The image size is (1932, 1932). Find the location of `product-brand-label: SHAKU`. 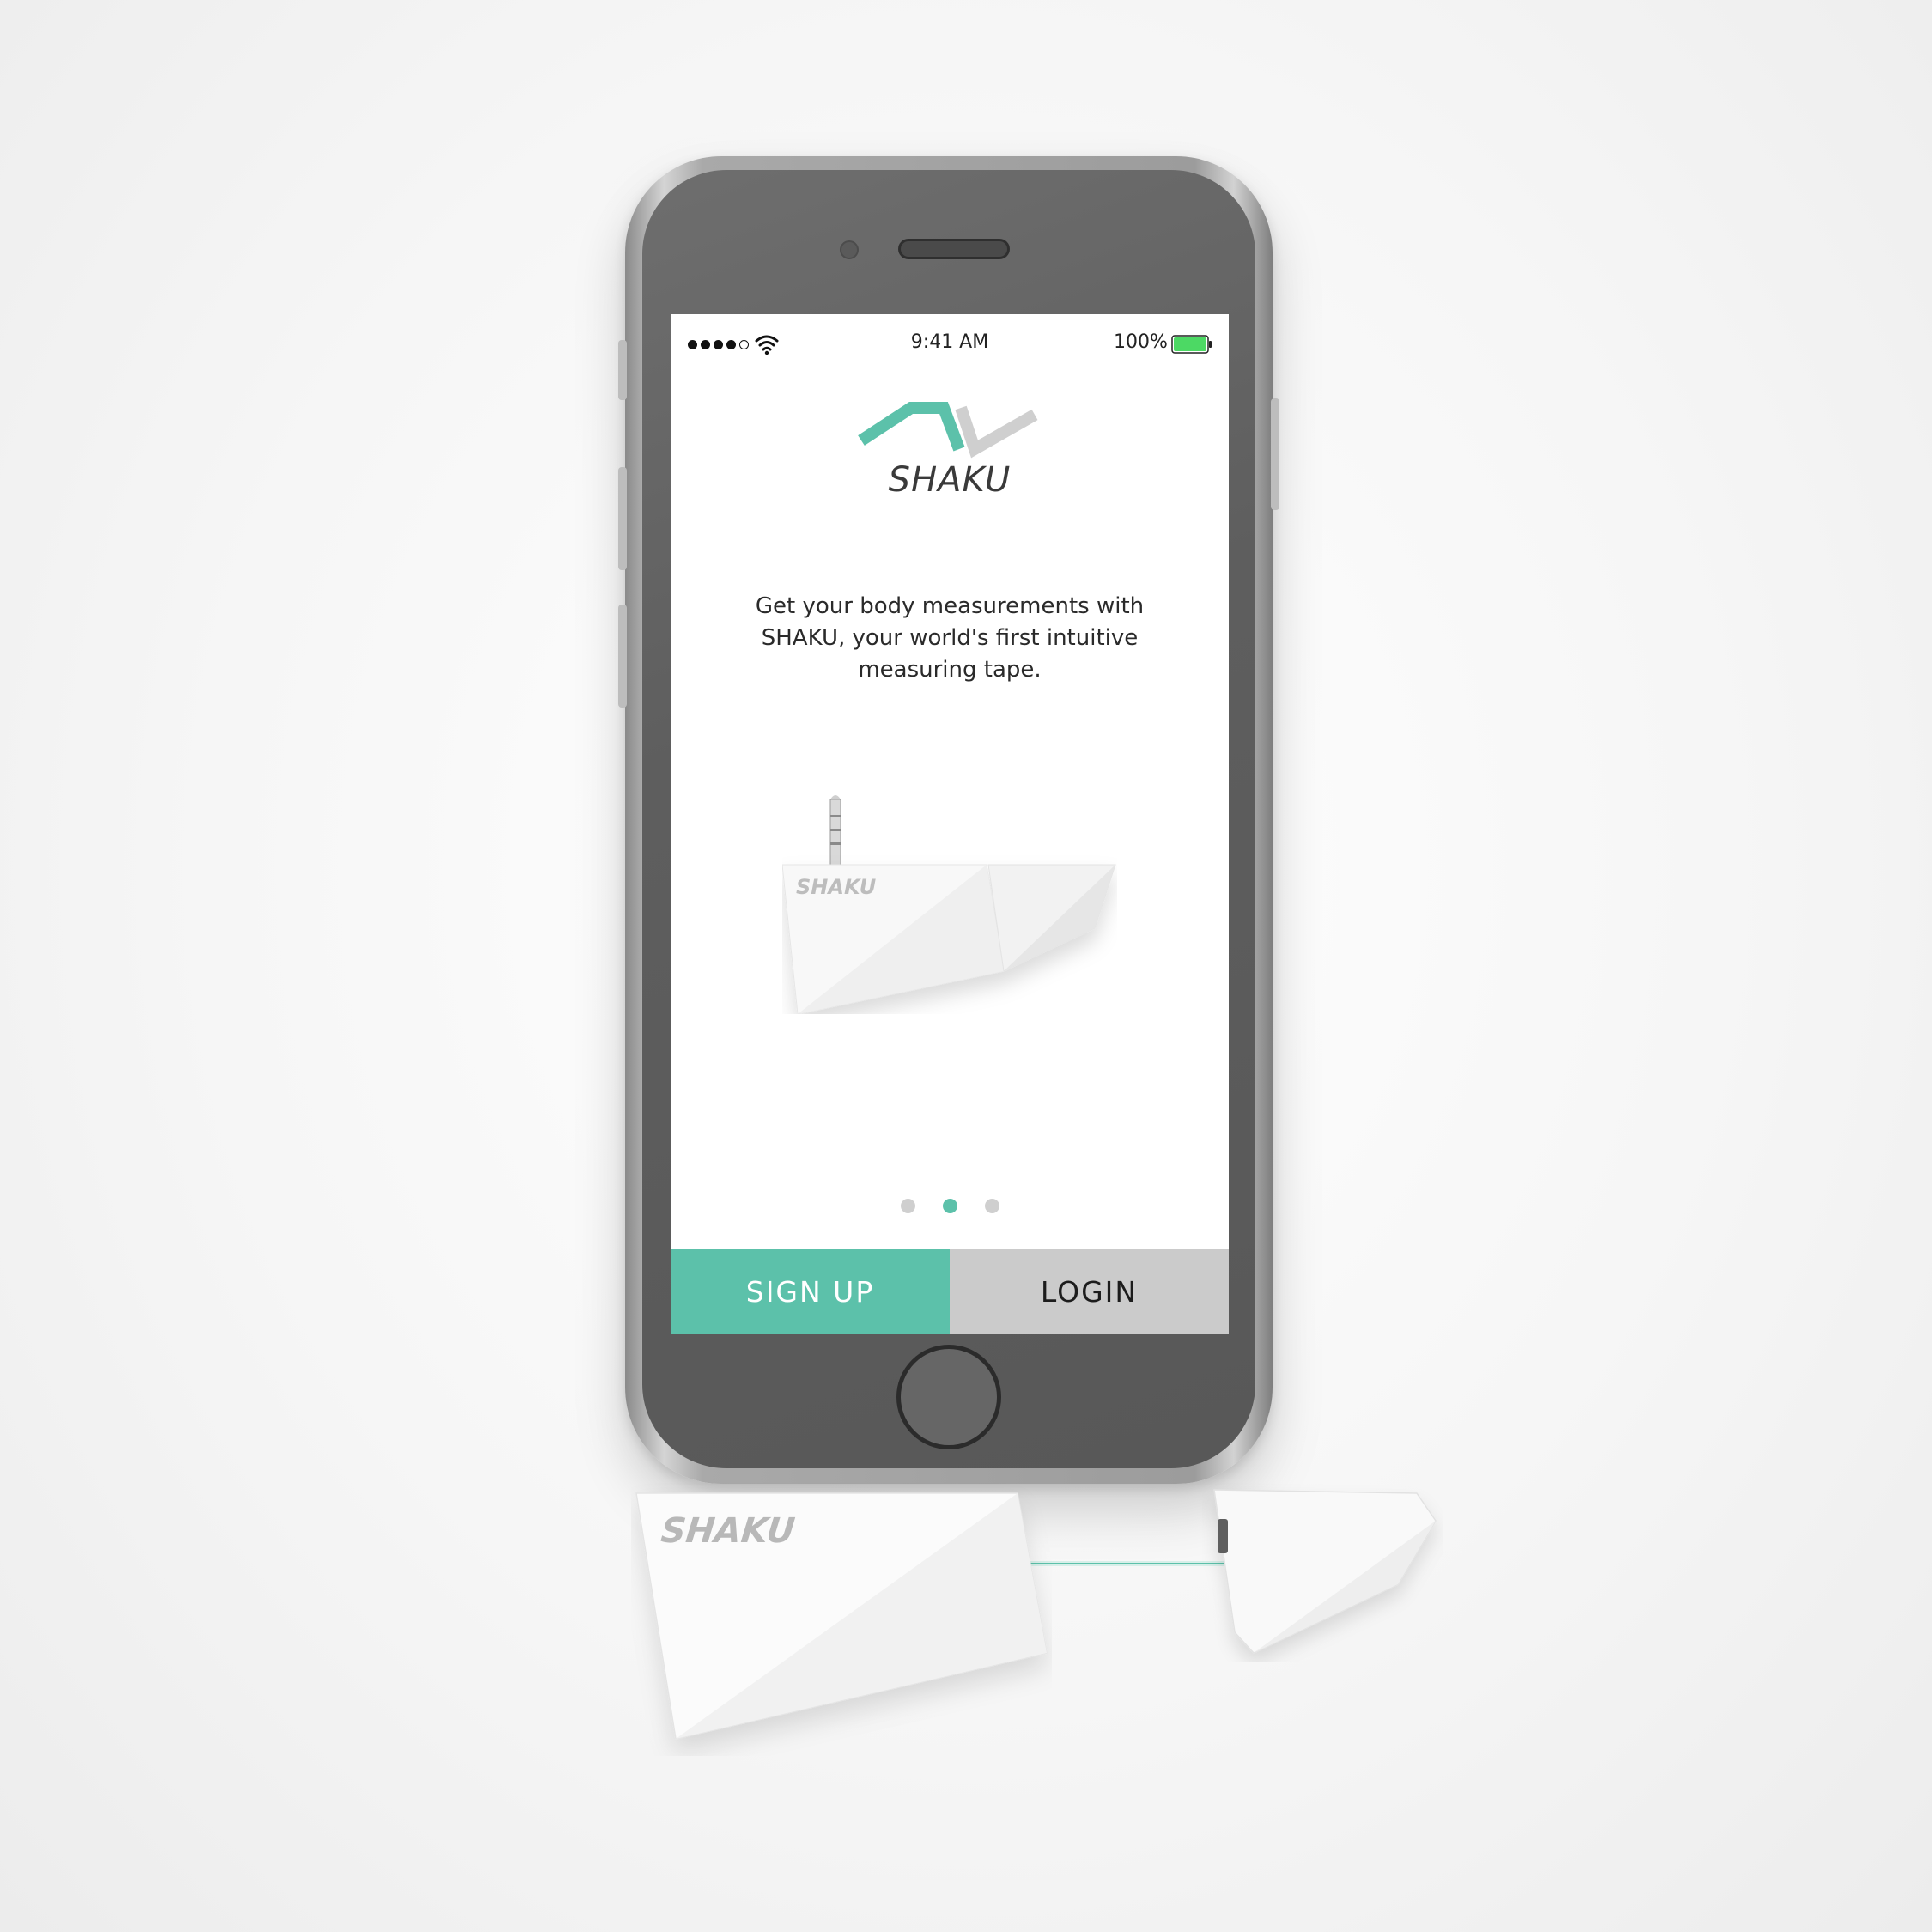

product-brand-label: SHAKU is located at coordinates (728, 1531).